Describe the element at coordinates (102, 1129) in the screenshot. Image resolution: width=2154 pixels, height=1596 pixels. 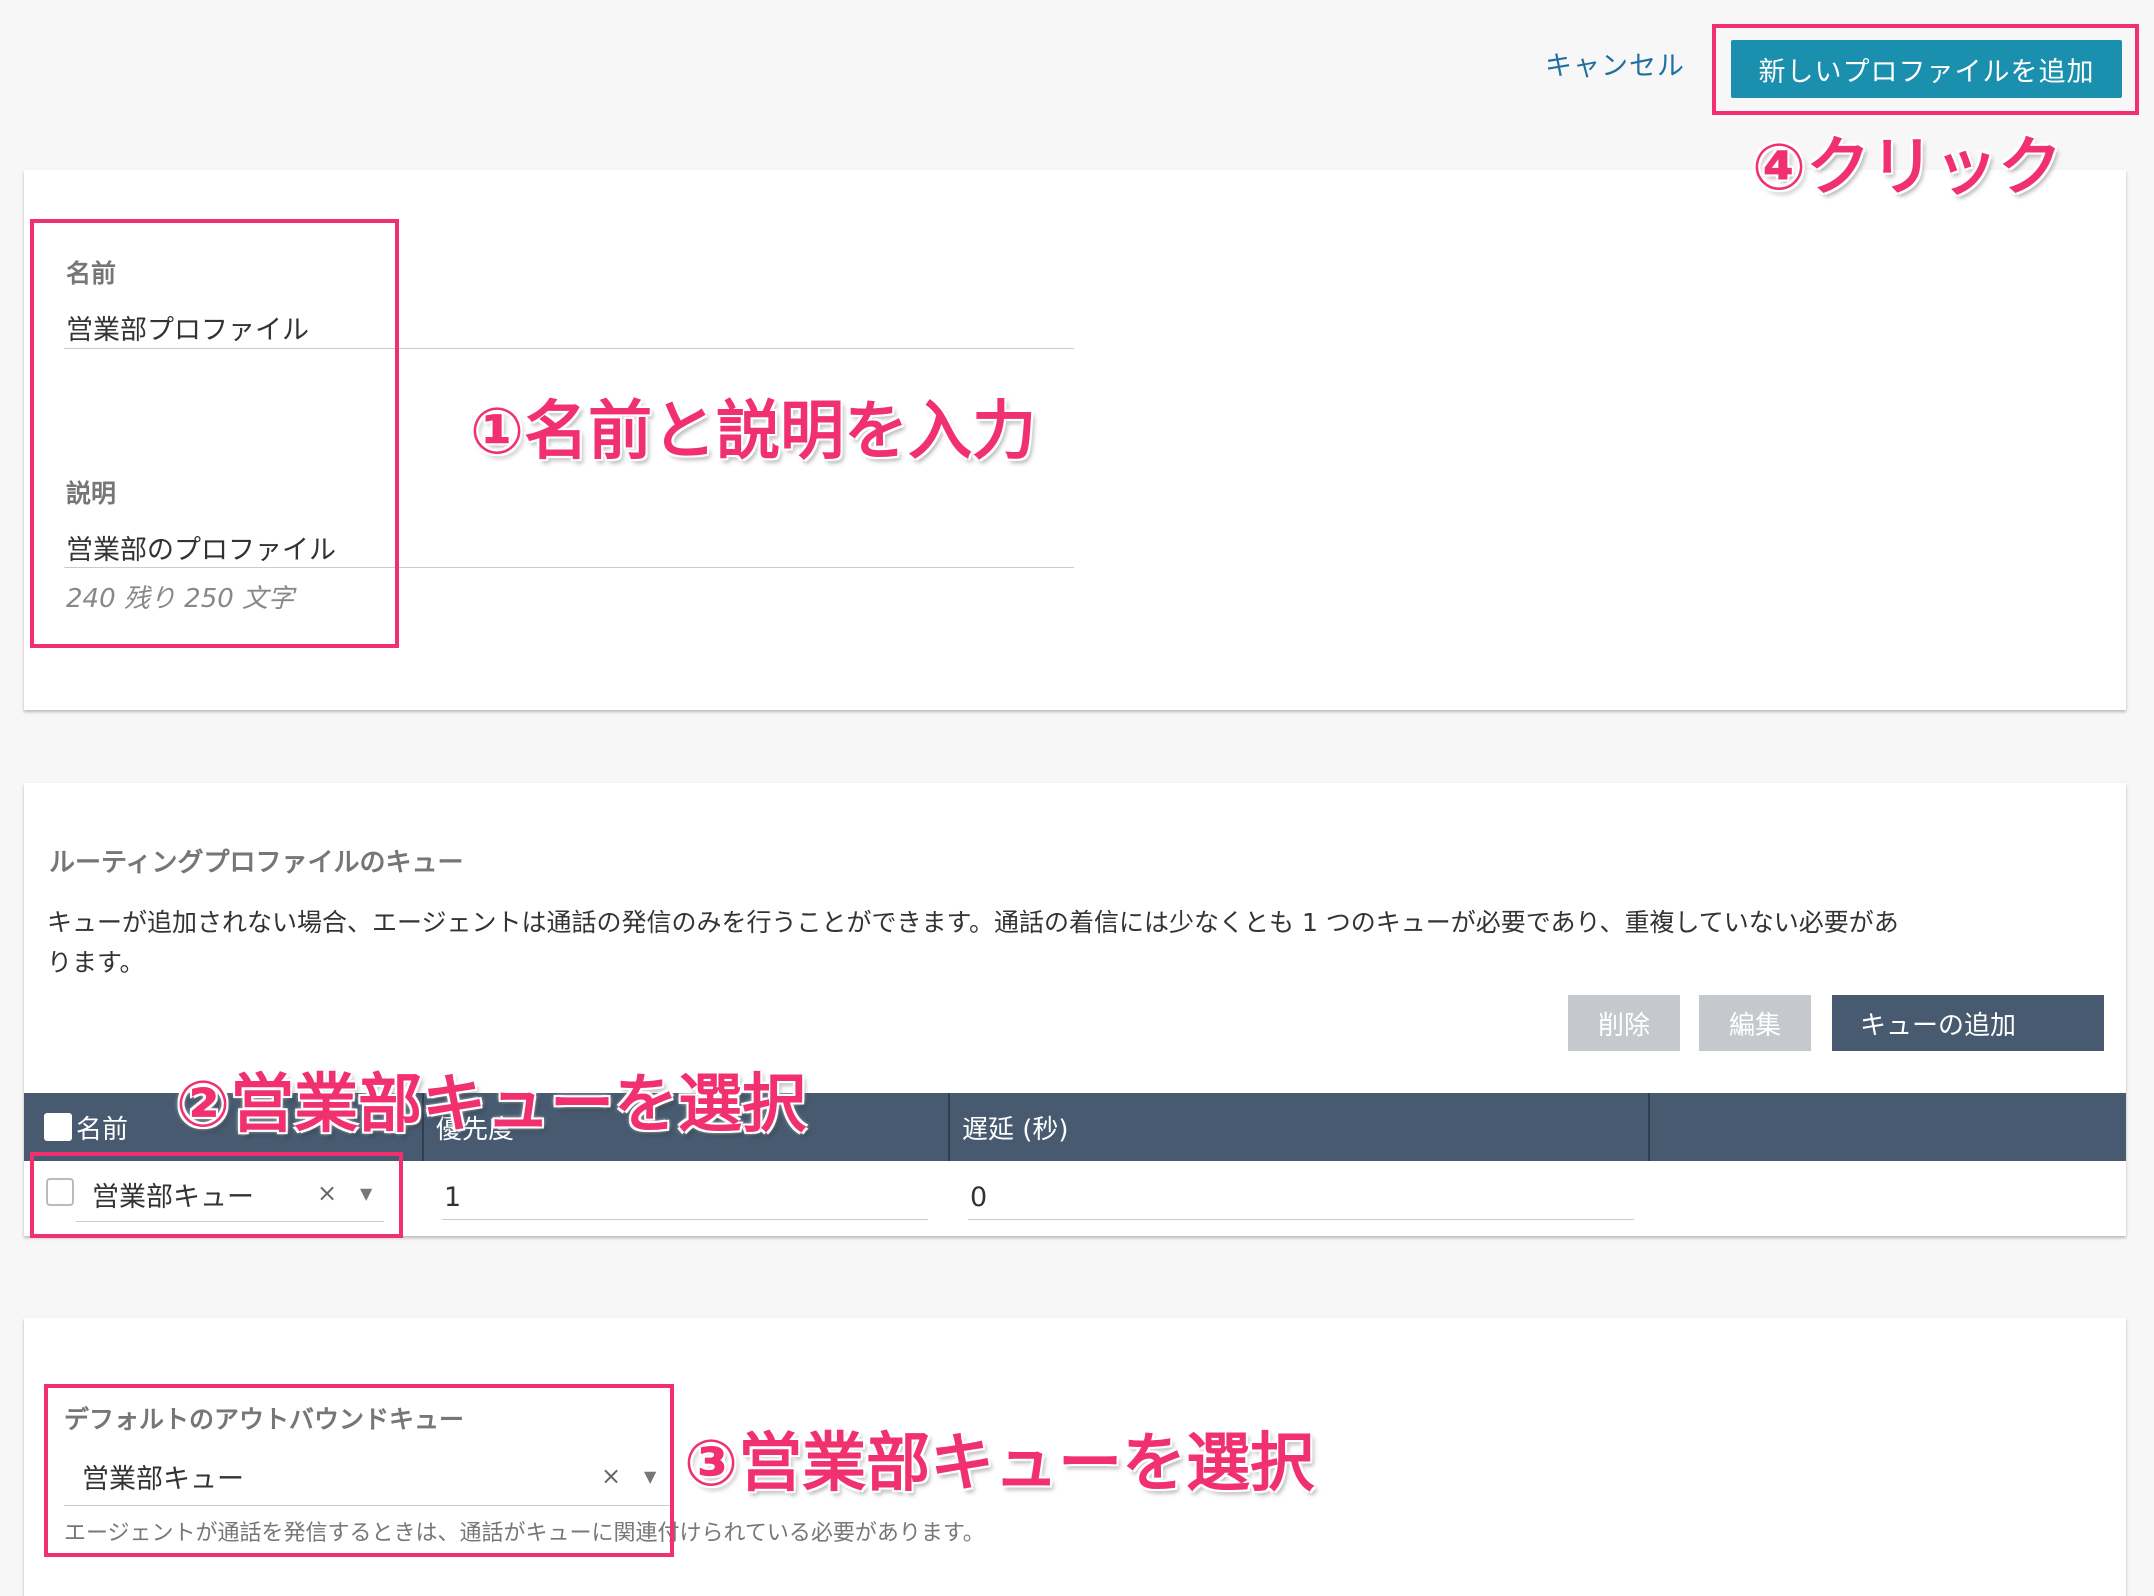
I see `column-name-label: 名前` at that location.